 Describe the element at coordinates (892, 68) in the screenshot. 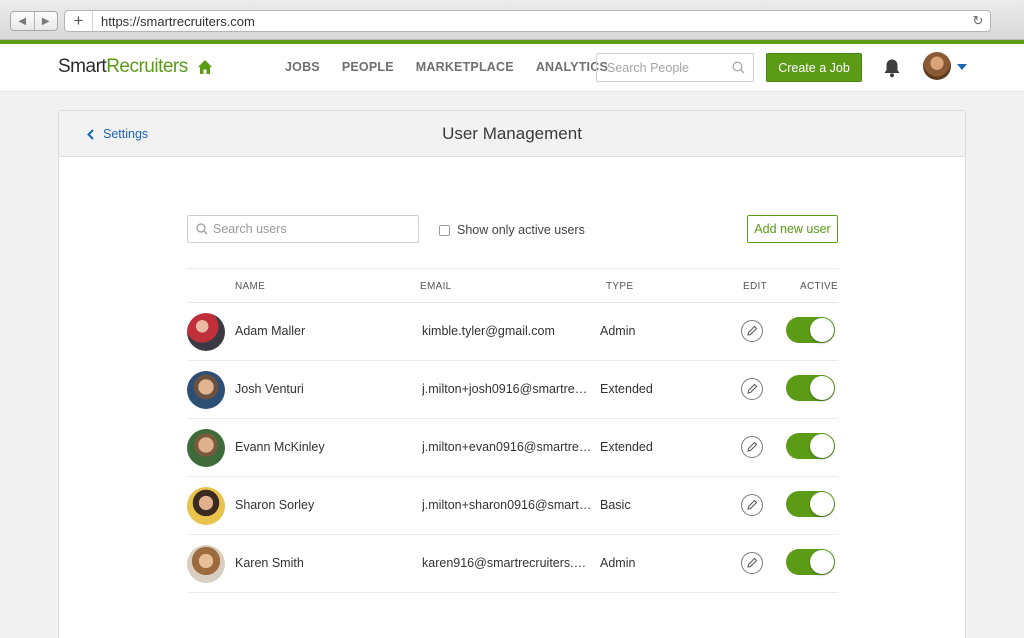

I see `bell-icon` at that location.